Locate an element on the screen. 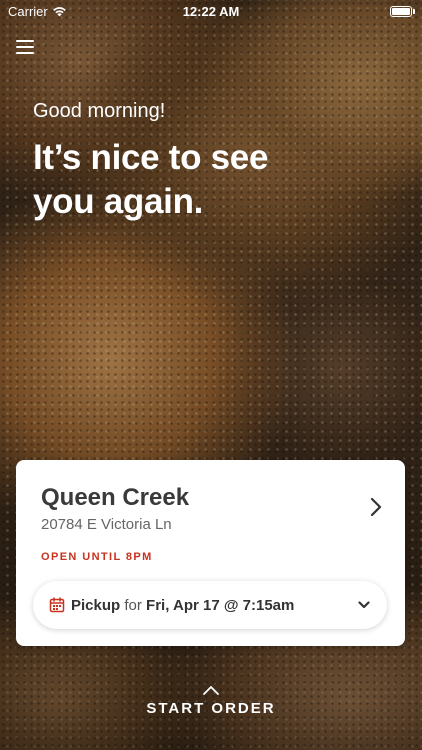  status-bar: Carrier 12:22 AM is located at coordinates (211, 11).